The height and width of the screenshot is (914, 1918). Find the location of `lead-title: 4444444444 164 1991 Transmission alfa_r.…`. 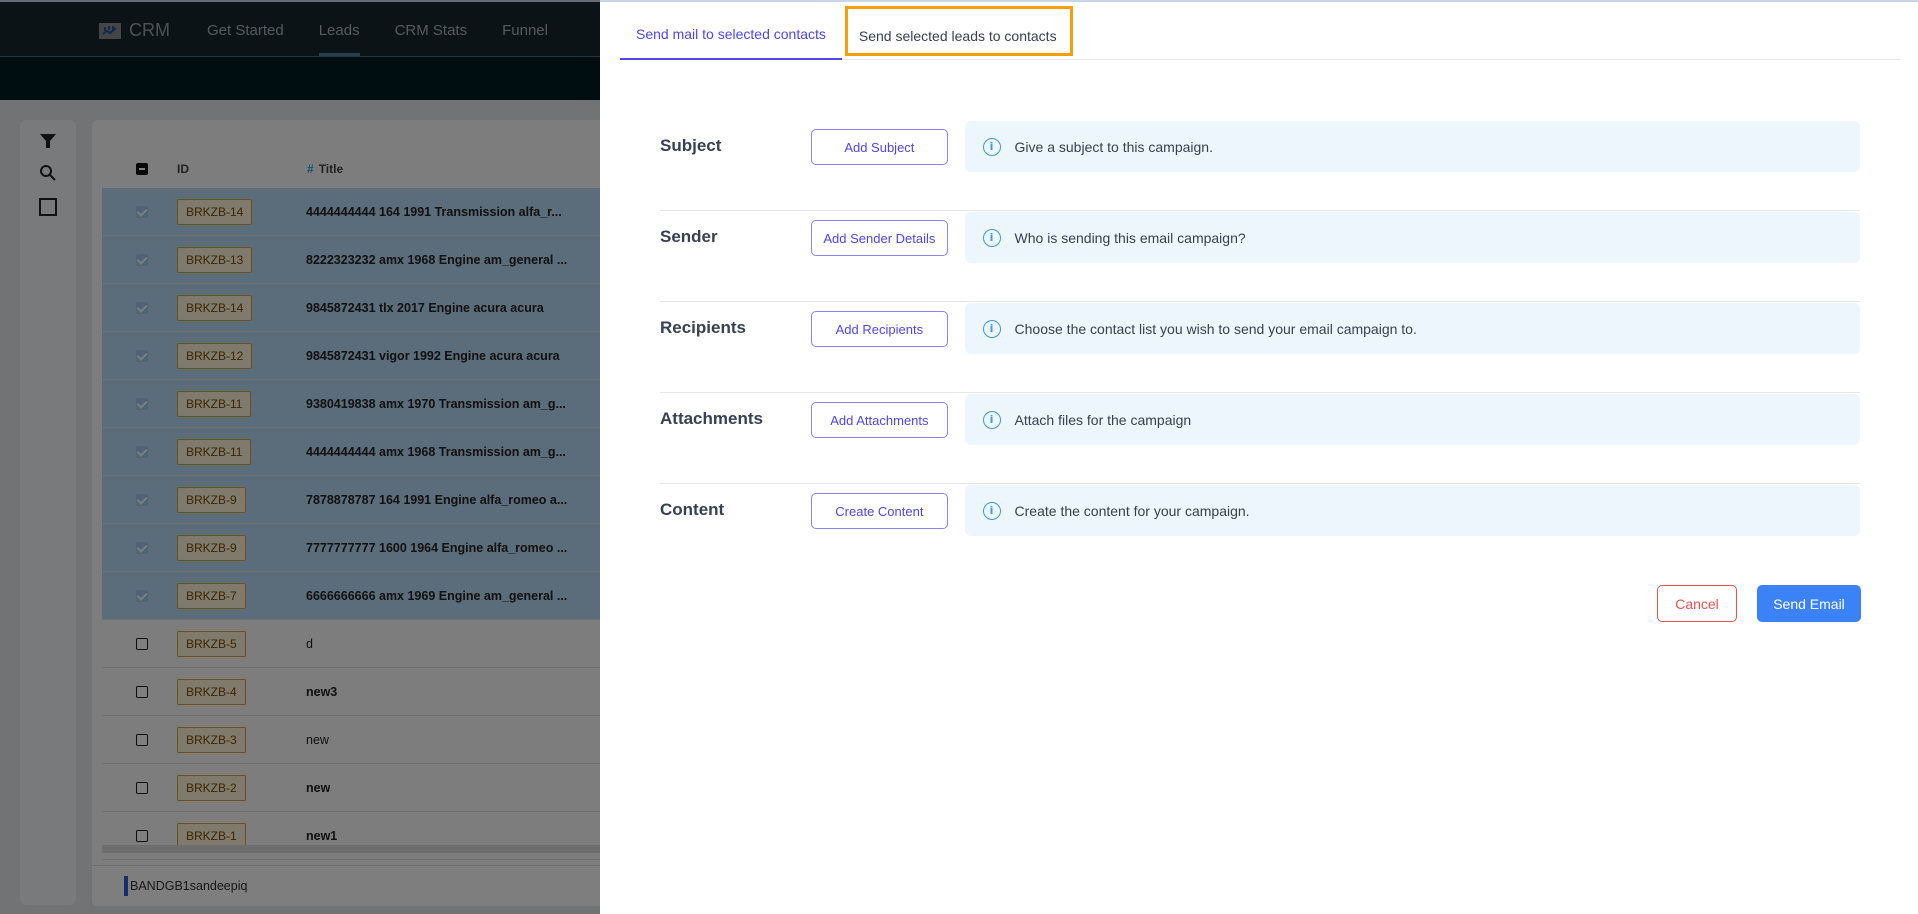

lead-title: 4444444444 164 1991 Transmission alfa_r.… is located at coordinates (434, 211).